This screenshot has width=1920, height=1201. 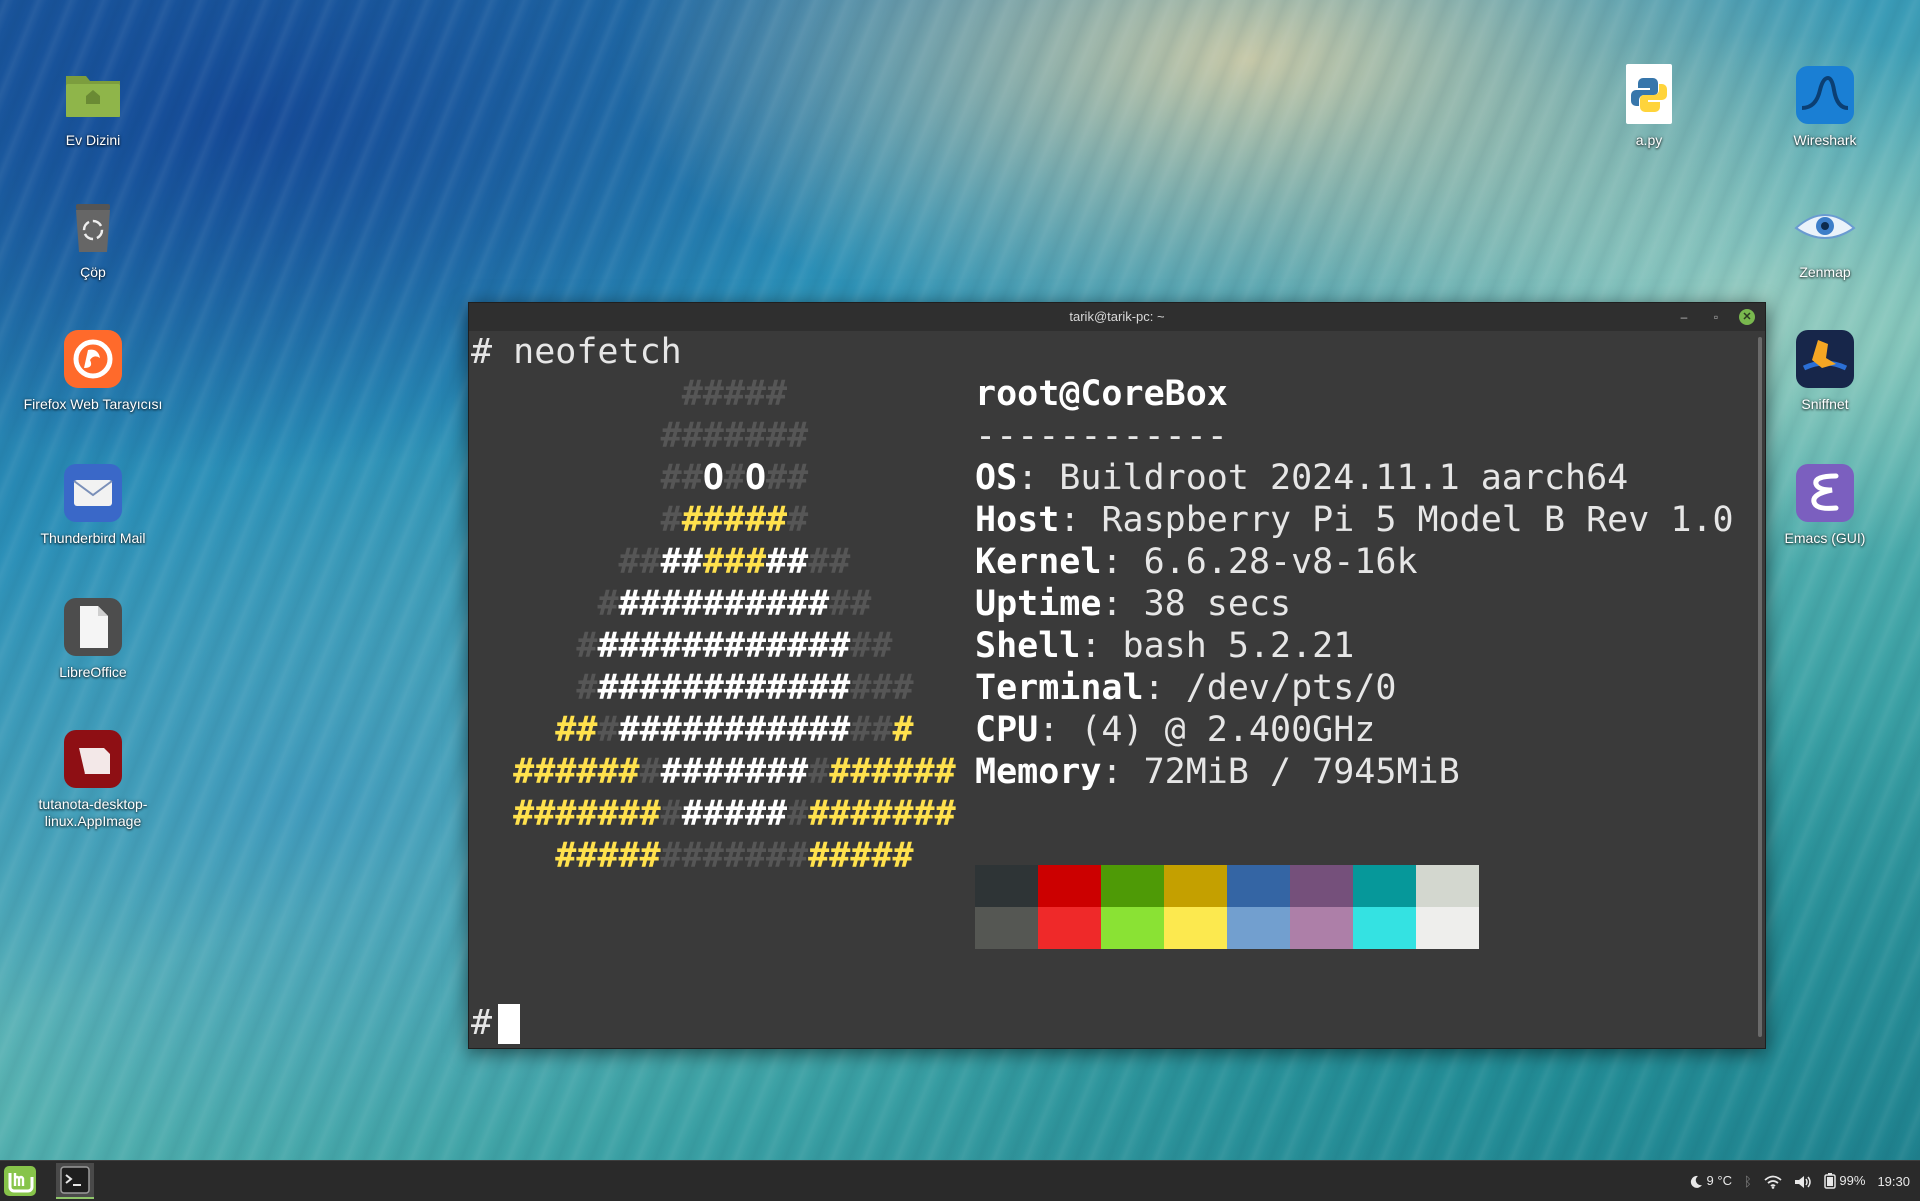 I want to click on wireshark-icon, so click(x=1825, y=95).